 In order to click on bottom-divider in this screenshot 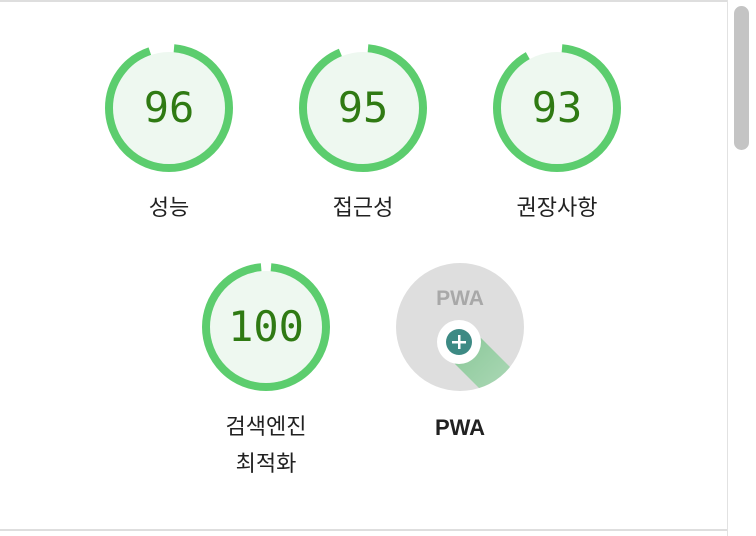, I will do `click(363, 530)`.